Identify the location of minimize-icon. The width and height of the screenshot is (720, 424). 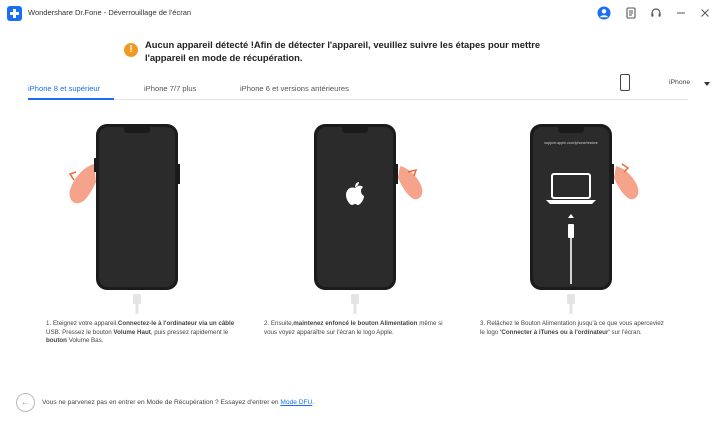
(681, 13).